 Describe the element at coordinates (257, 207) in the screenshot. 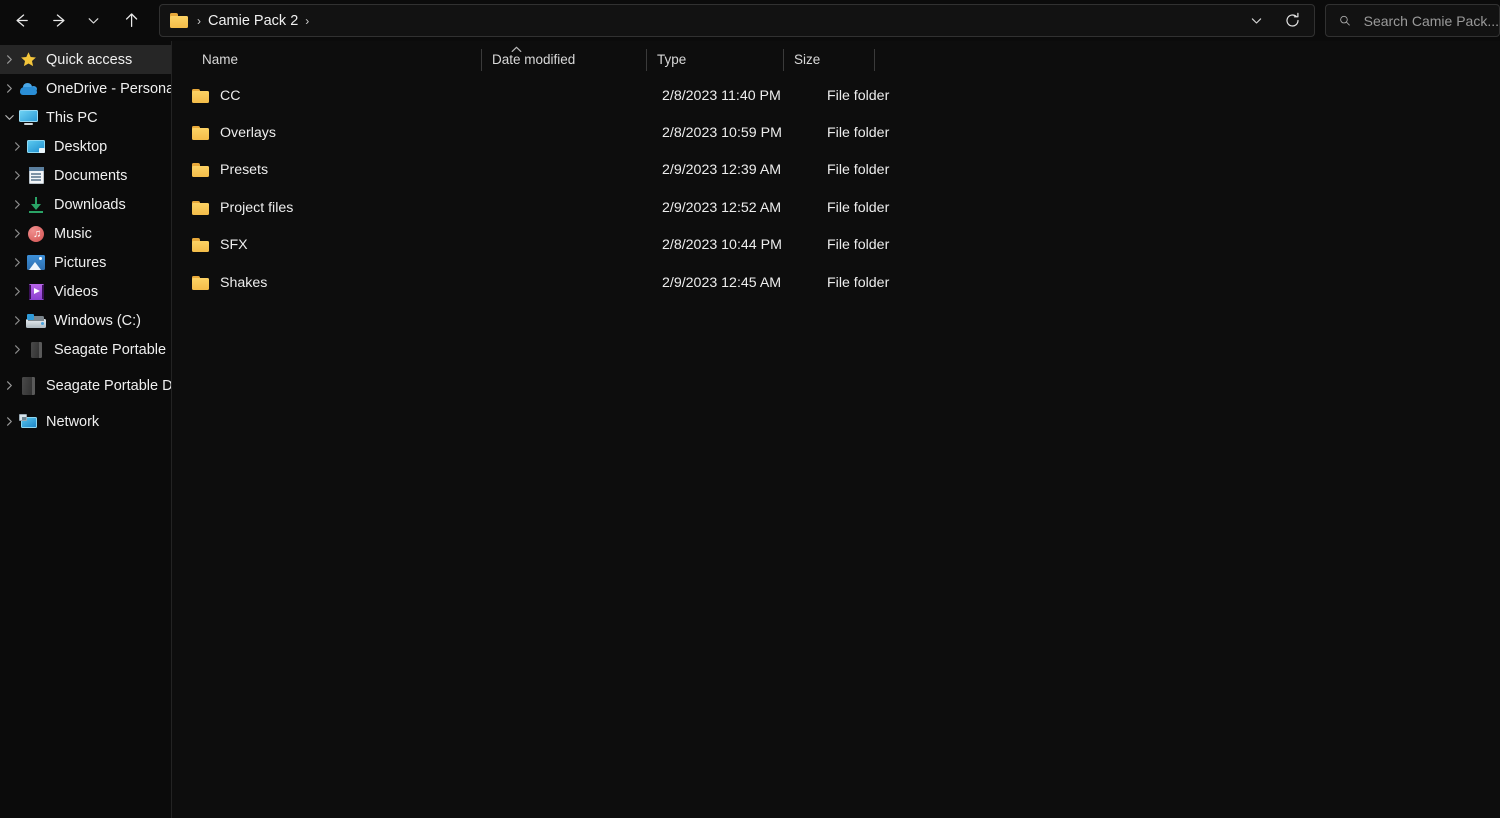

I see `file-name-text: Project files` at that location.